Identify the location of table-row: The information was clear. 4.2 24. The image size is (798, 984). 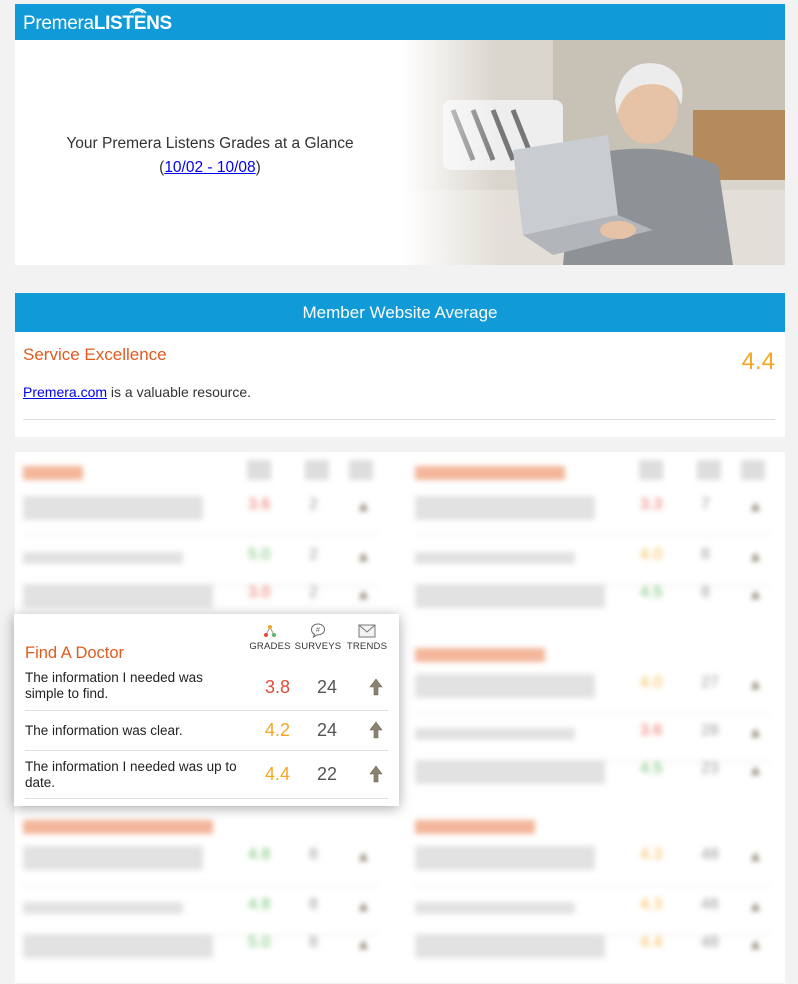
(206, 730).